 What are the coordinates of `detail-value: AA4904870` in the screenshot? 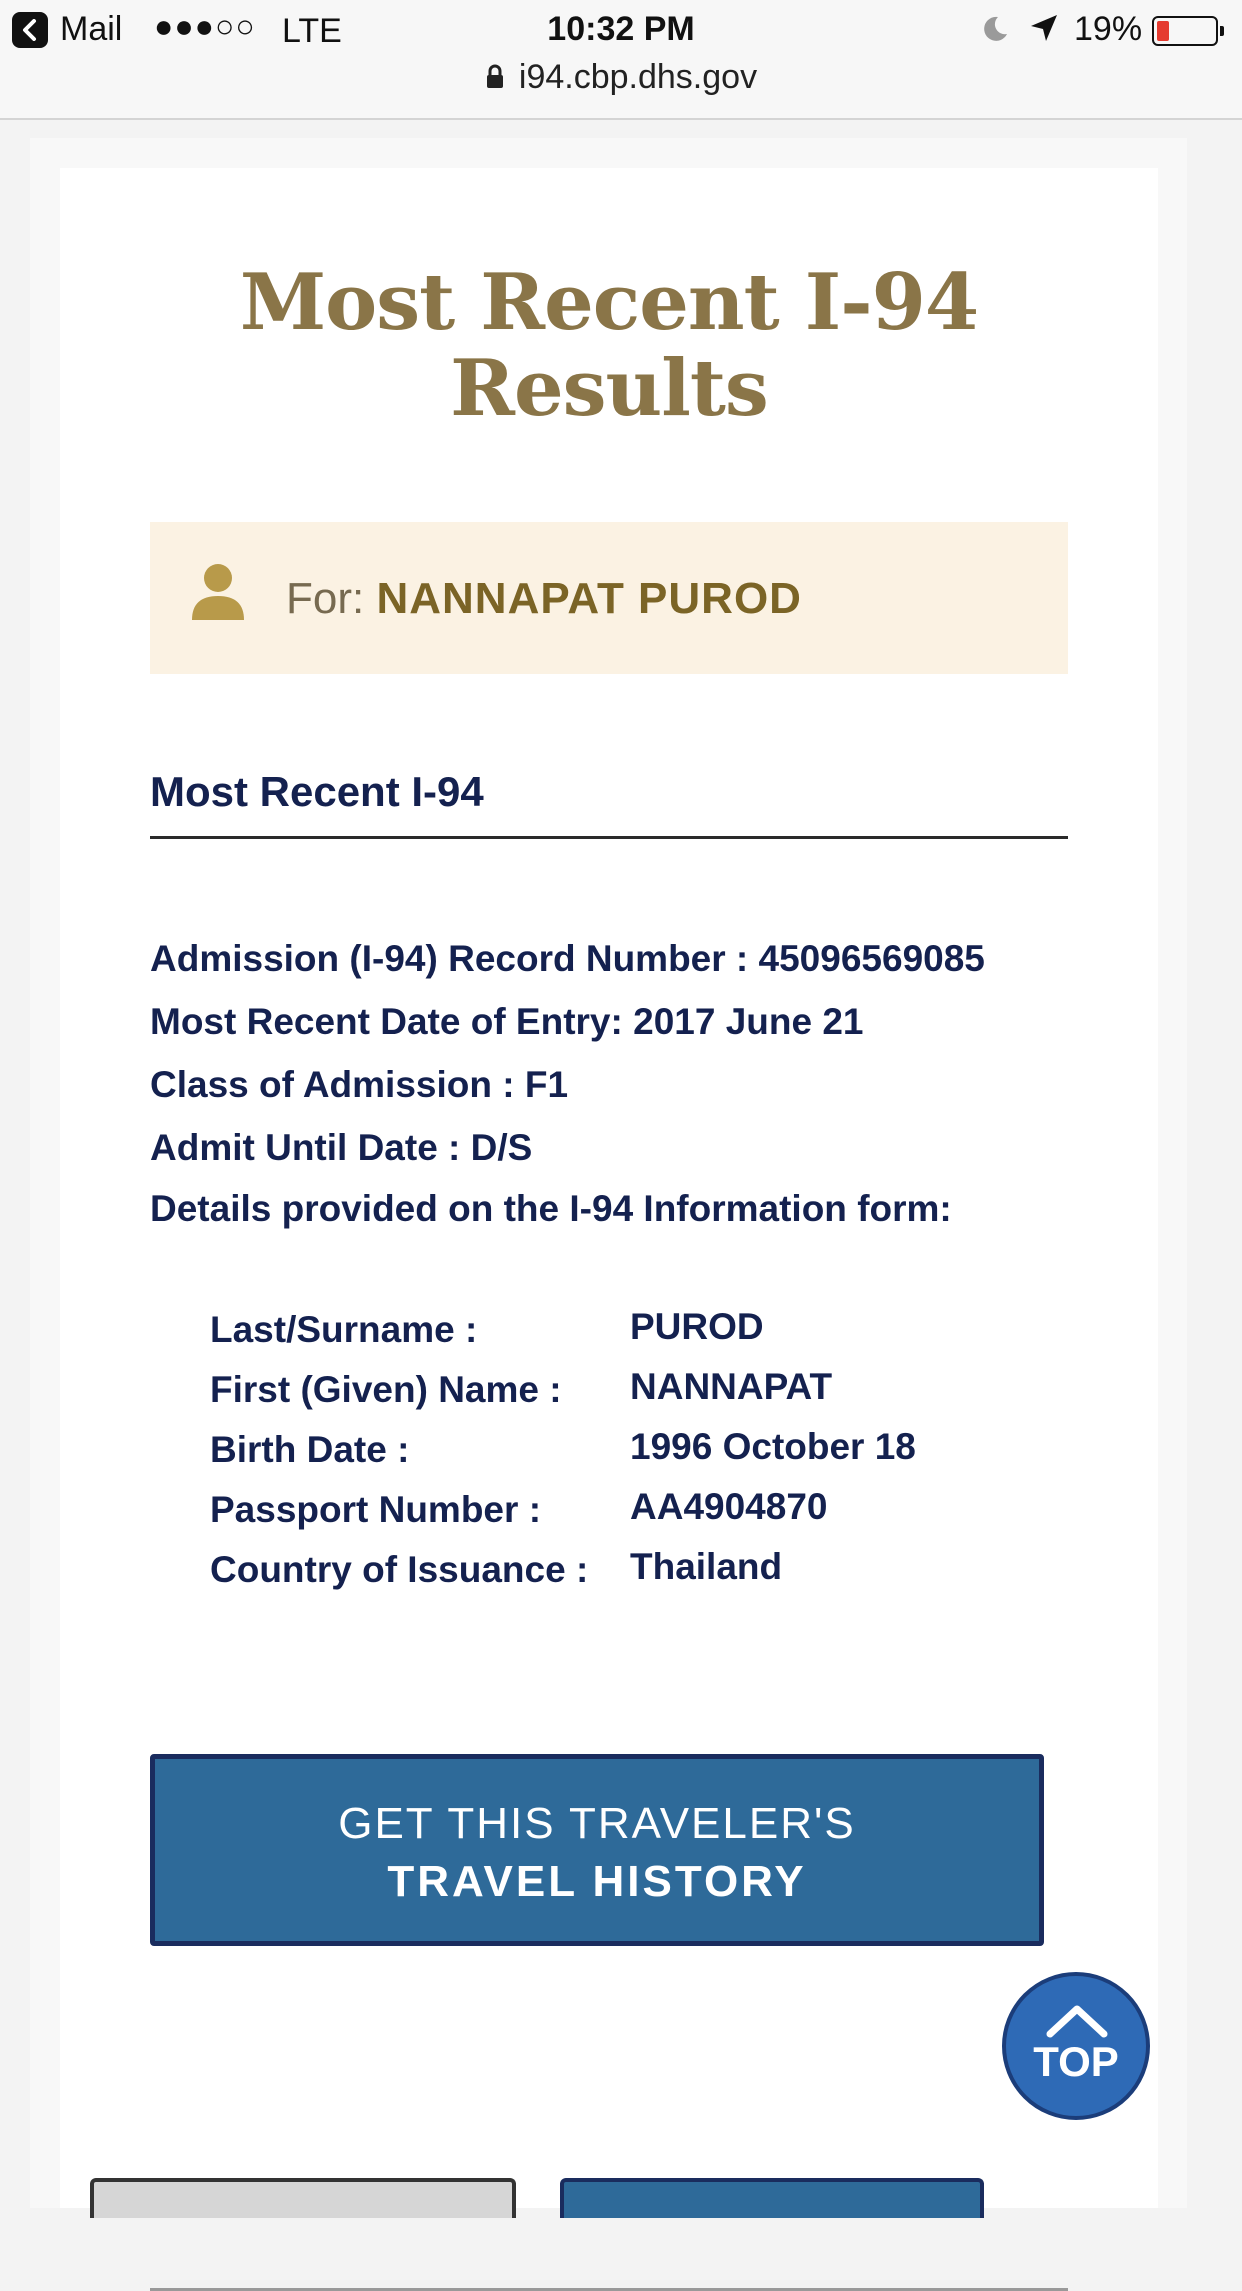 It's located at (729, 1506).